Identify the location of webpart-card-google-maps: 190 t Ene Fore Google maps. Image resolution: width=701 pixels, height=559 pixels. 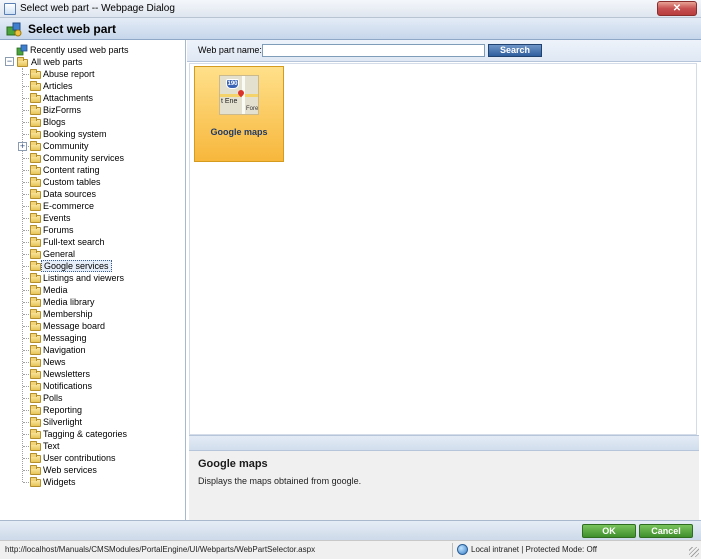
(239, 114).